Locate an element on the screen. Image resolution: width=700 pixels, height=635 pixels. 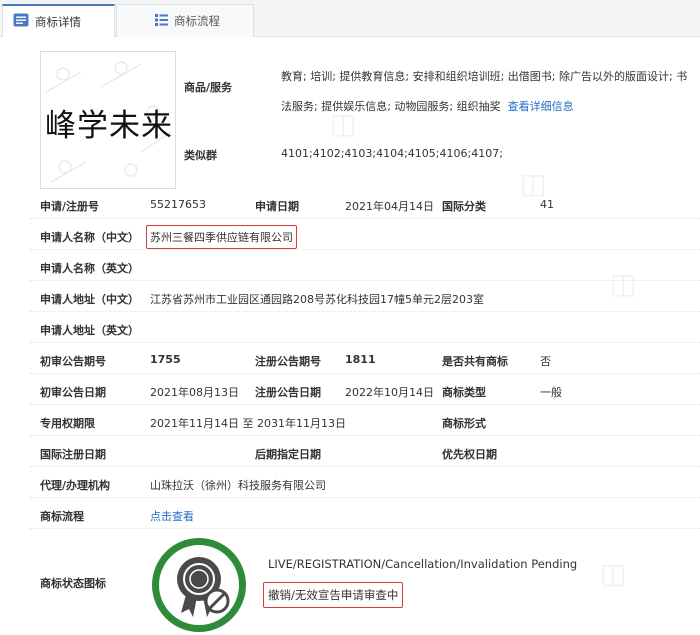
trademark-image: 峰学未来 is located at coordinates (108, 120).